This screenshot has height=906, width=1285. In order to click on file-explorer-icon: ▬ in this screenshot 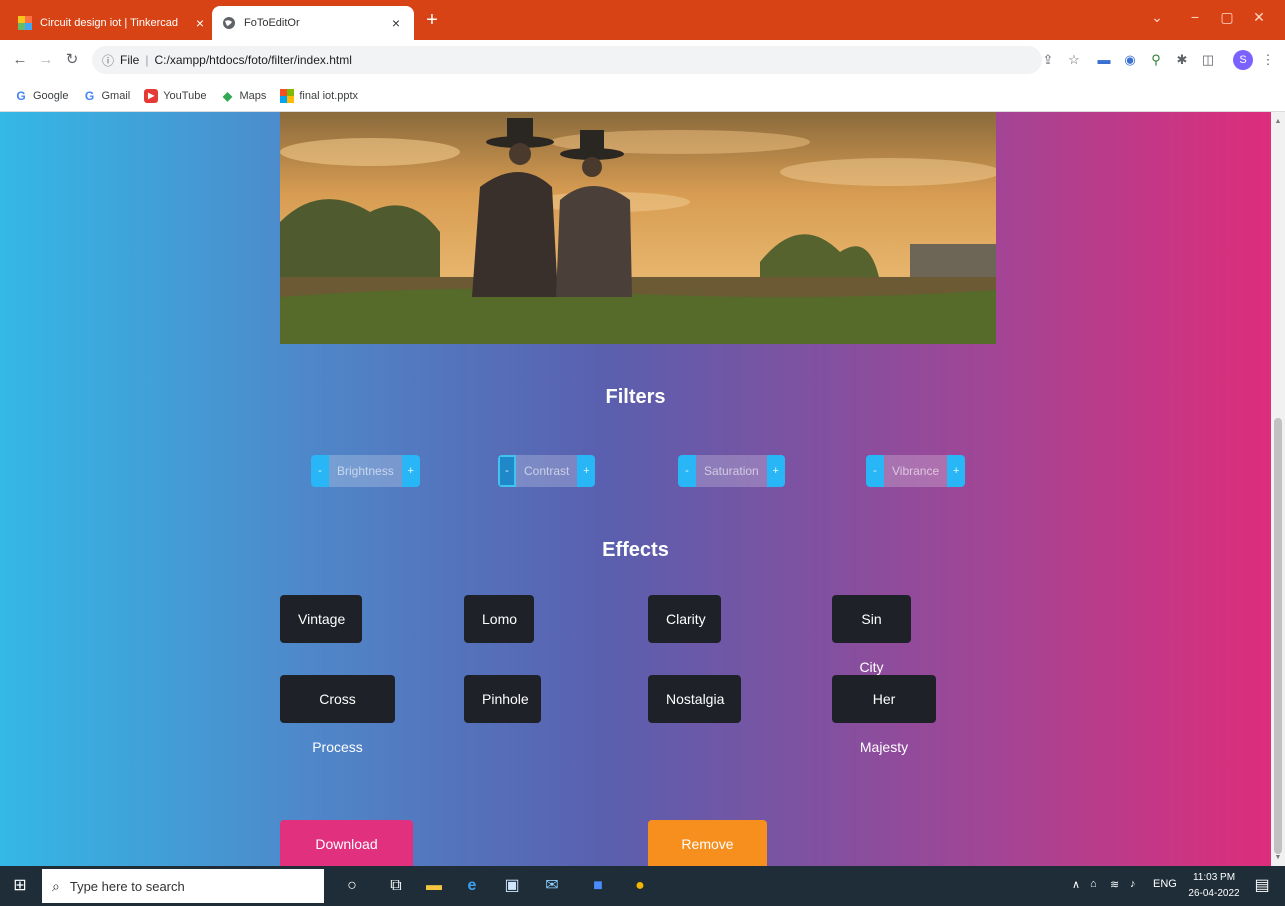, I will do `click(434, 886)`.